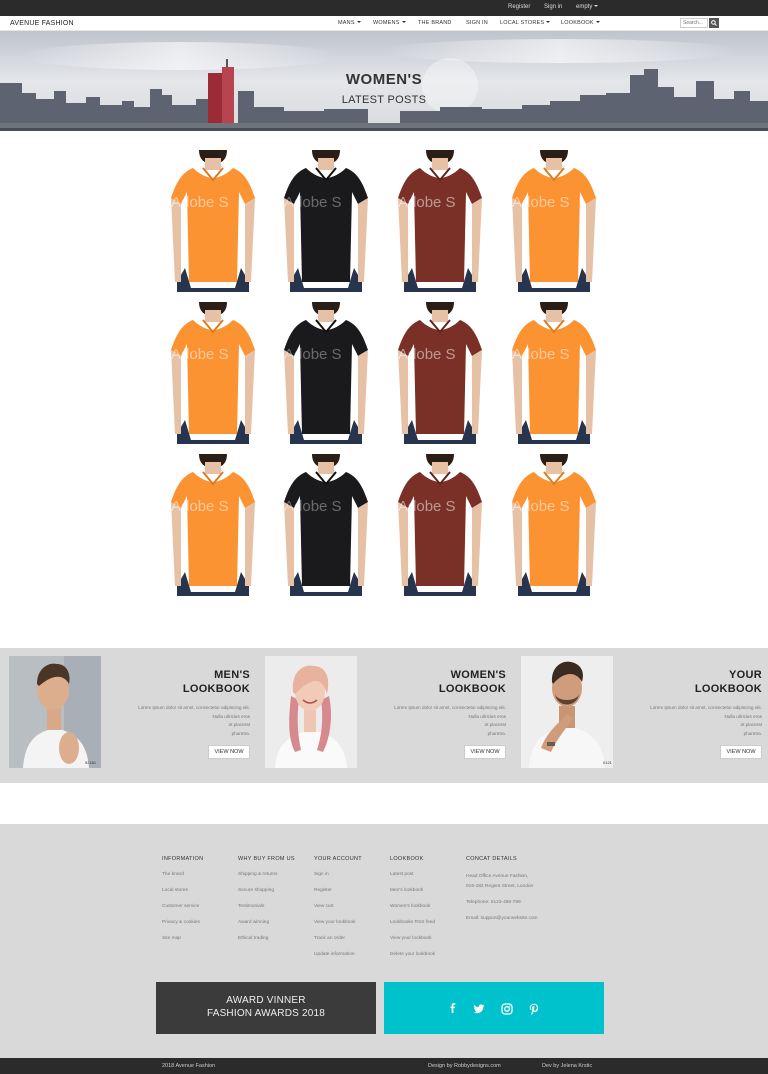 The height and width of the screenshot is (1074, 768). What do you see at coordinates (389, 23) in the screenshot?
I see `nav-womens: WOMENS` at bounding box center [389, 23].